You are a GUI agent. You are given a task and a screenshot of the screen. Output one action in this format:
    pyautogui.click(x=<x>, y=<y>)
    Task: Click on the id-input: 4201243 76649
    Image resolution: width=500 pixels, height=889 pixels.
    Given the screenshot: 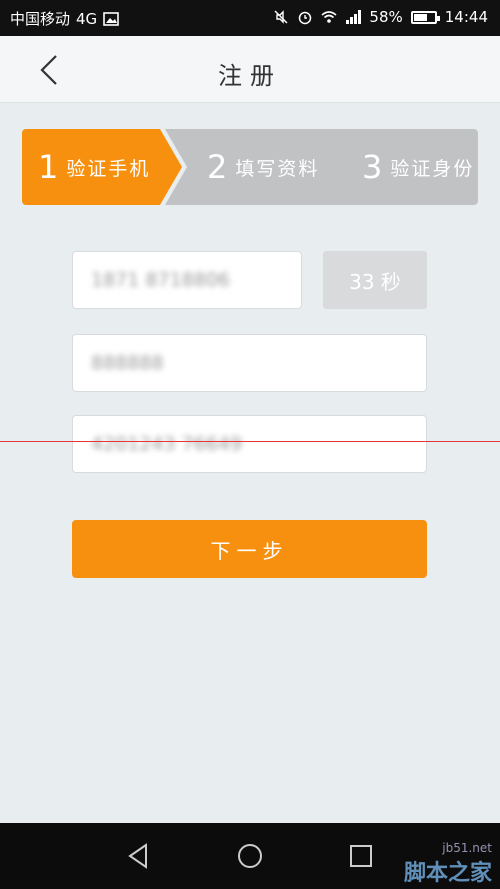 What is the action you would take?
    pyautogui.click(x=249, y=444)
    